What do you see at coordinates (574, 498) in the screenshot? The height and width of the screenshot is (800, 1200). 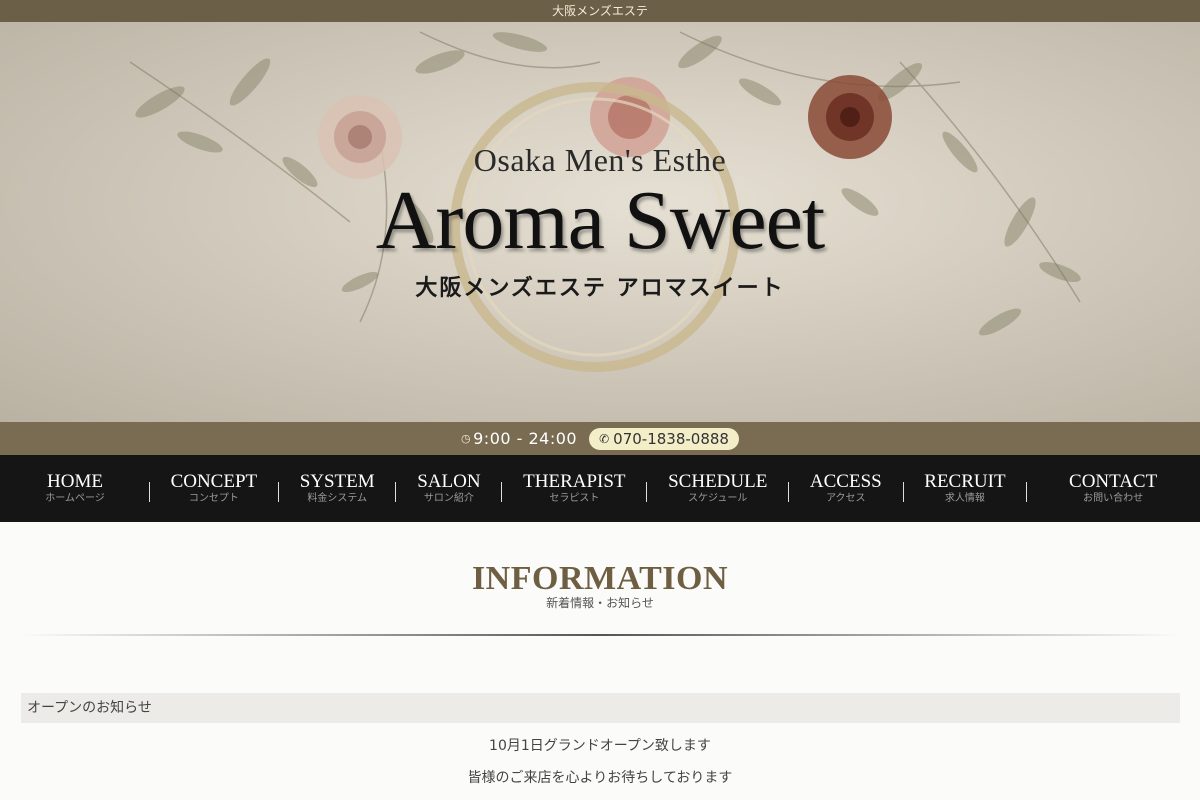 I see `nav-sublabel: セラピスト` at bounding box center [574, 498].